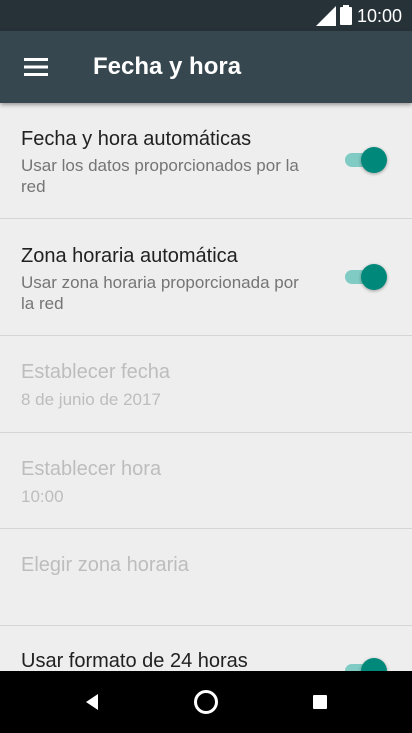 The width and height of the screenshot is (412, 733). I want to click on setting-set-date: Establecer fecha 8 de junio de 2017, so click(206, 384).